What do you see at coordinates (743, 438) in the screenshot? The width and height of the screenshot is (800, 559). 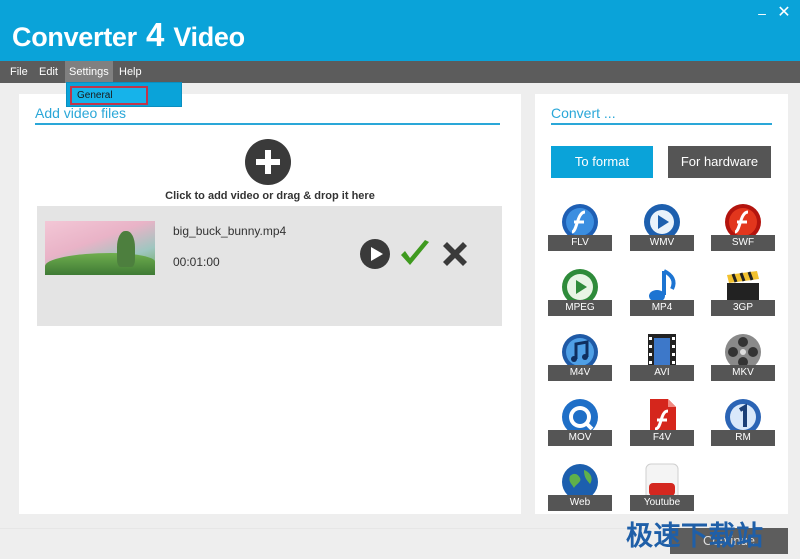 I see `format-label: RM` at bounding box center [743, 438].